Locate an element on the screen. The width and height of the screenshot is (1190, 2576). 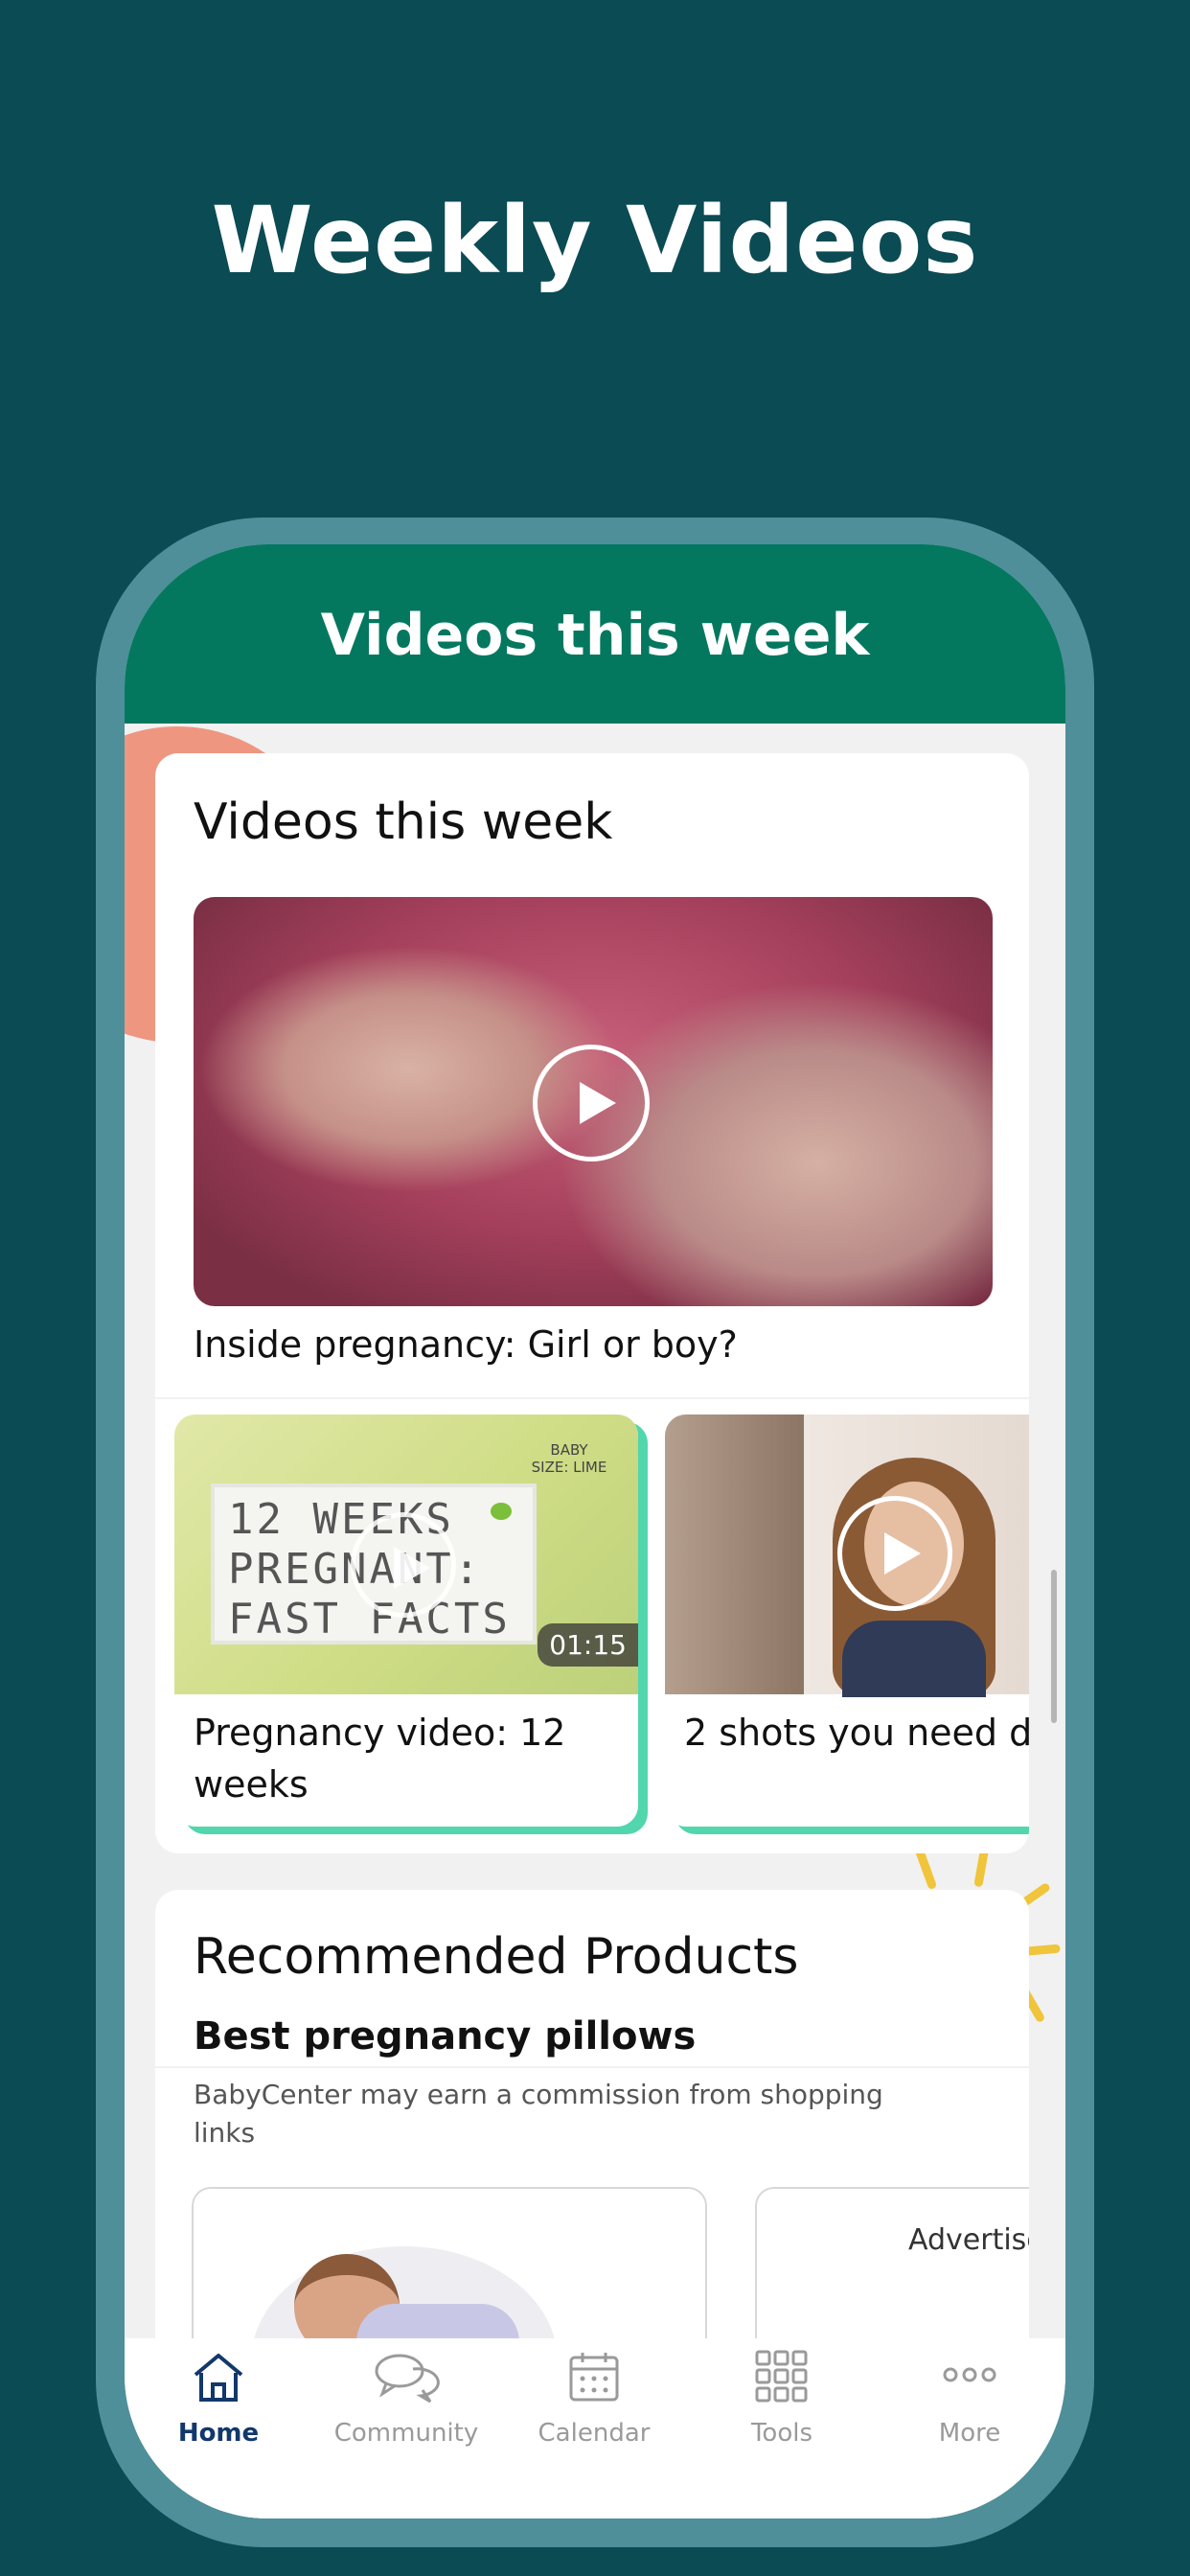
video-card-2-shots: 2 shots you need during pregnancy is located at coordinates (847, 1621).